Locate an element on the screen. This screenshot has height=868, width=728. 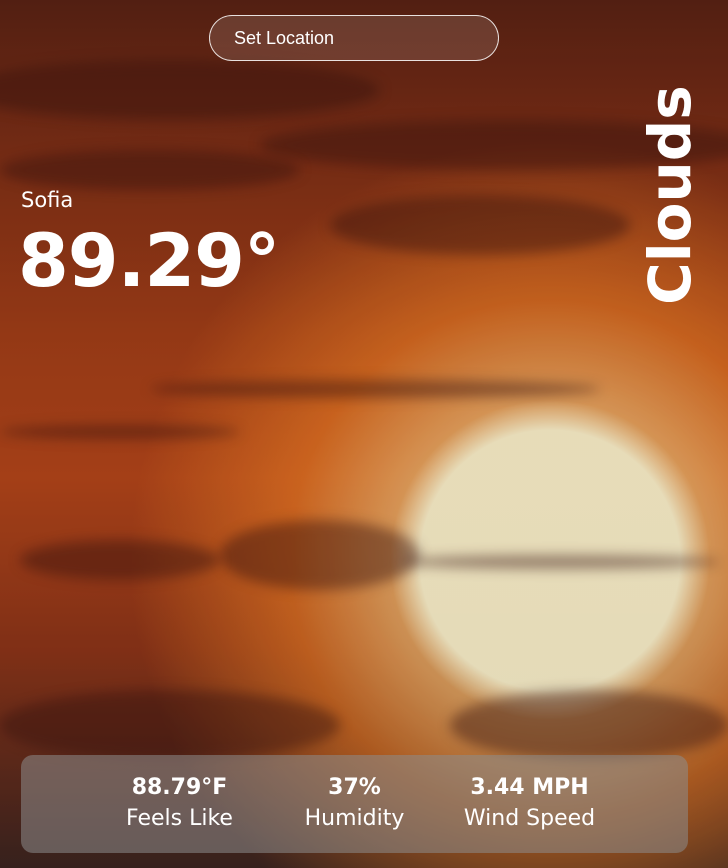
current-temperature: 89.29° is located at coordinates (149, 261).